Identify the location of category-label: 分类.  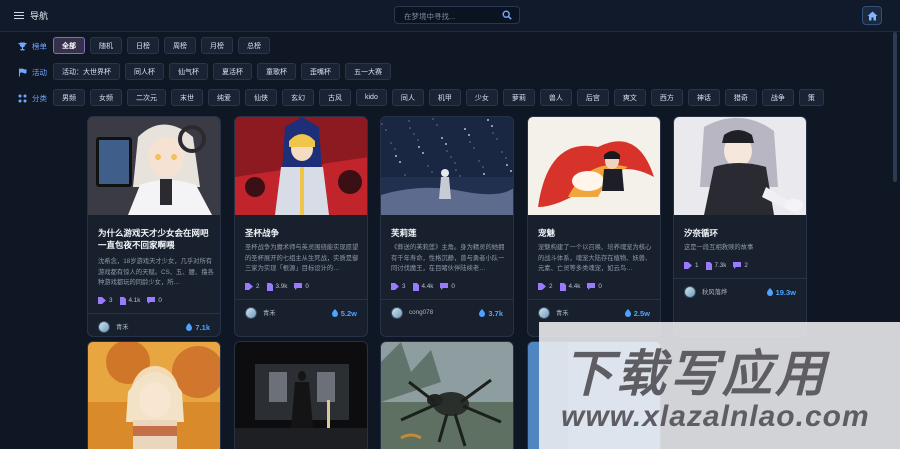
(32, 98).